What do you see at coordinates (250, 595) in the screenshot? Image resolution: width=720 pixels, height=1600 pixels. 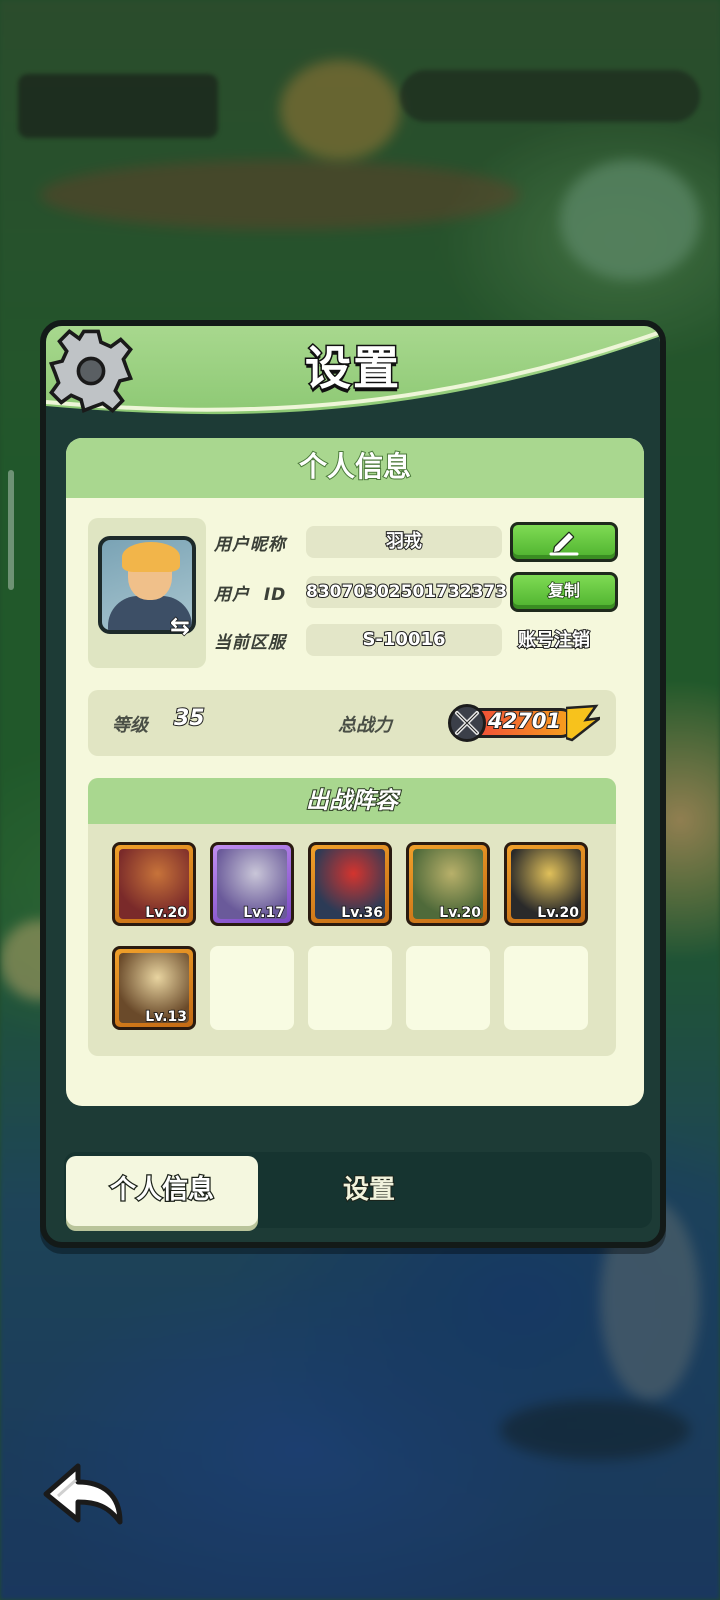 I see `user-id-label: 用户 ID` at bounding box center [250, 595].